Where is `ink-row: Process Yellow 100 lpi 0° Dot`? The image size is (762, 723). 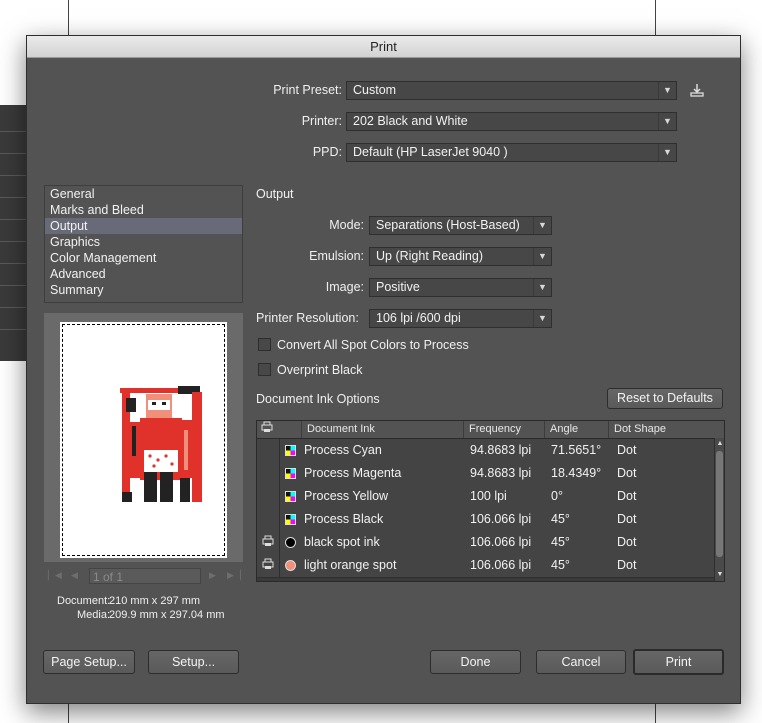 ink-row: Process Yellow 100 lpi 0° Dot is located at coordinates (485, 497).